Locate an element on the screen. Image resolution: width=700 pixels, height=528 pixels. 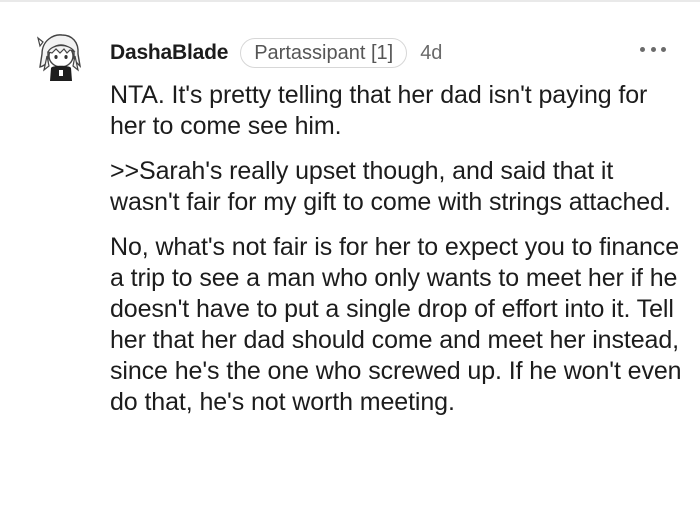
more-options-button is located at coordinates (653, 49).